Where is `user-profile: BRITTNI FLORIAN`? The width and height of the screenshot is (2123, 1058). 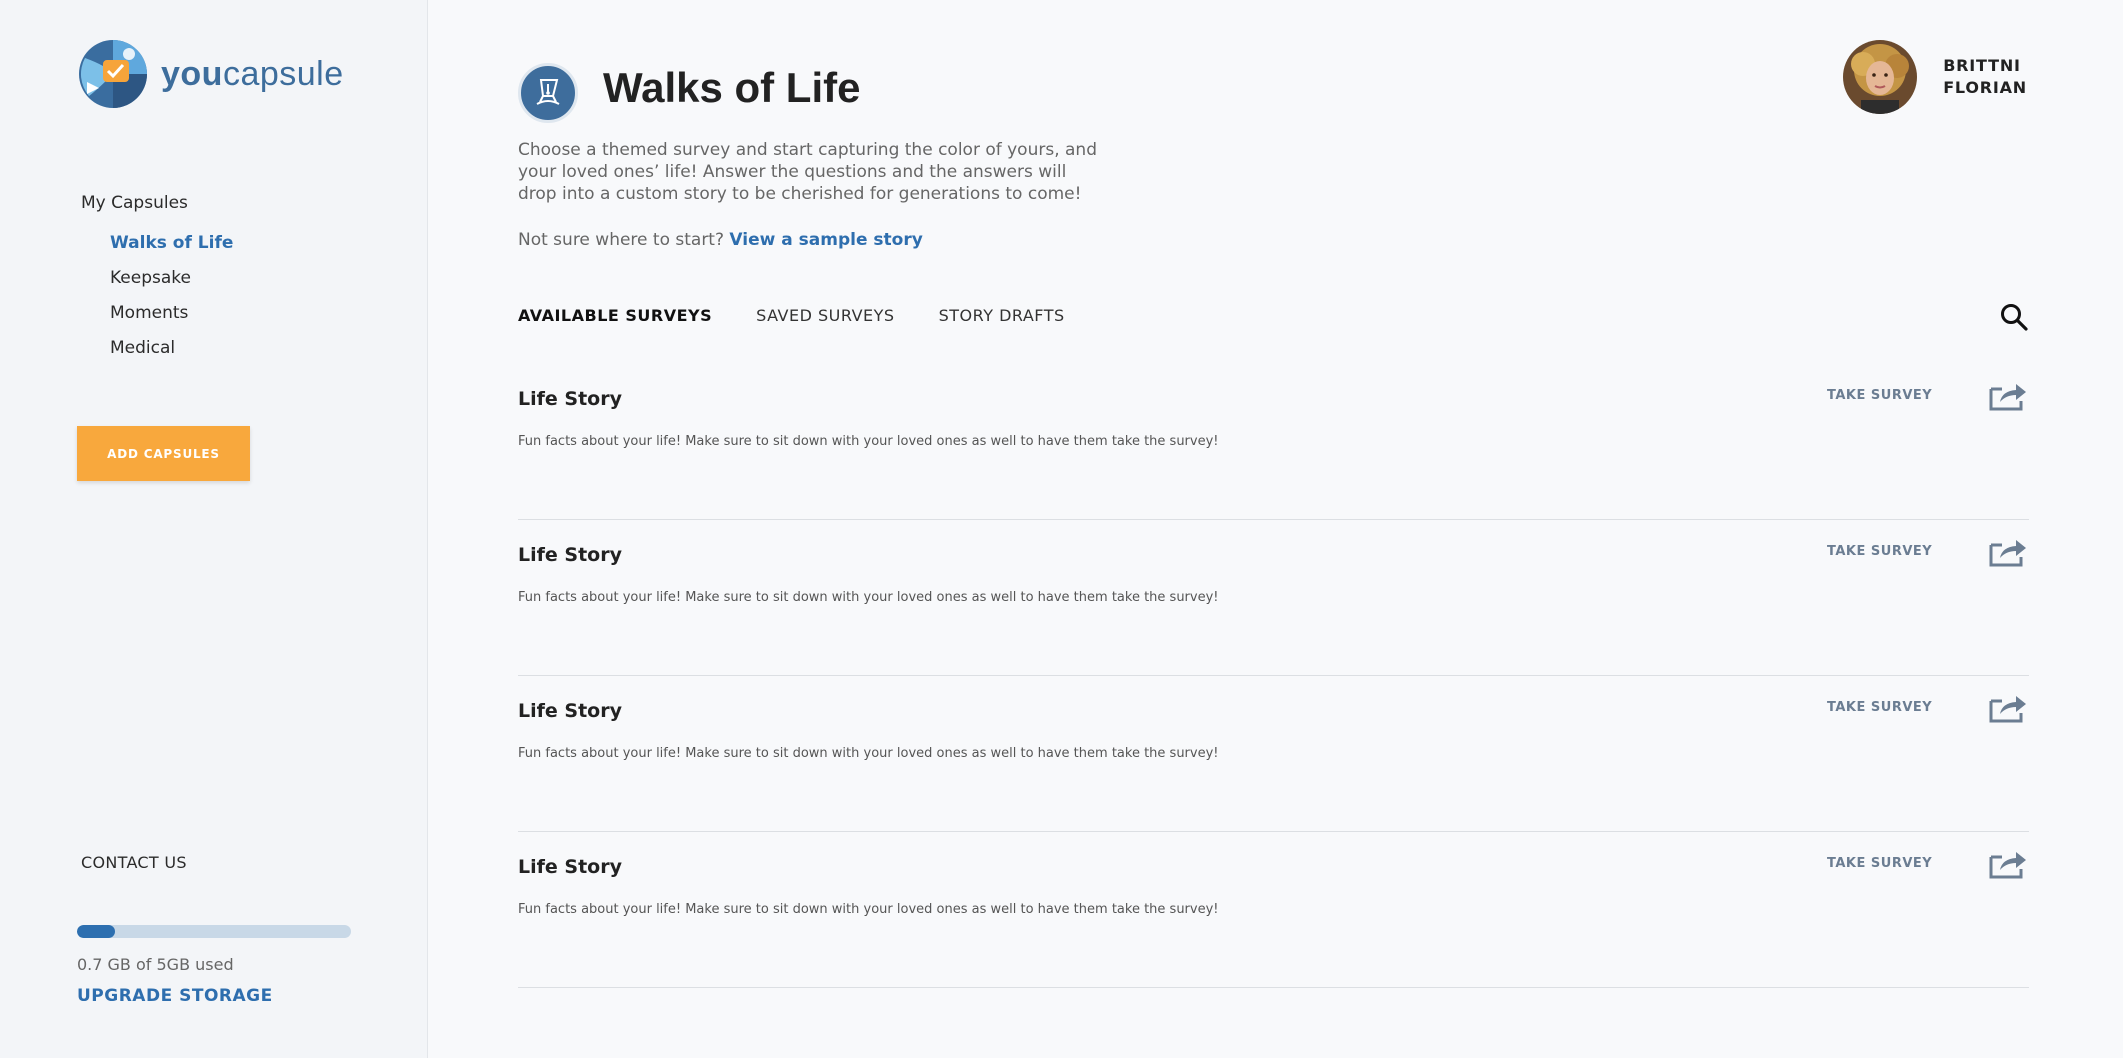 user-profile: BRITTNI FLORIAN is located at coordinates (1935, 77).